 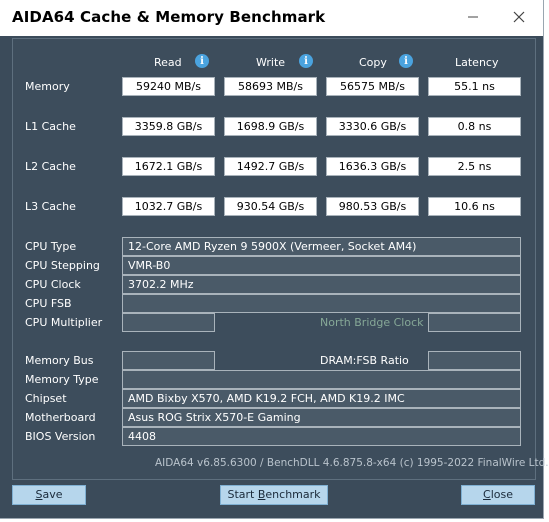 What do you see at coordinates (474, 166) in the screenshot?
I see `l2-latency-value: 2.5 ns` at bounding box center [474, 166].